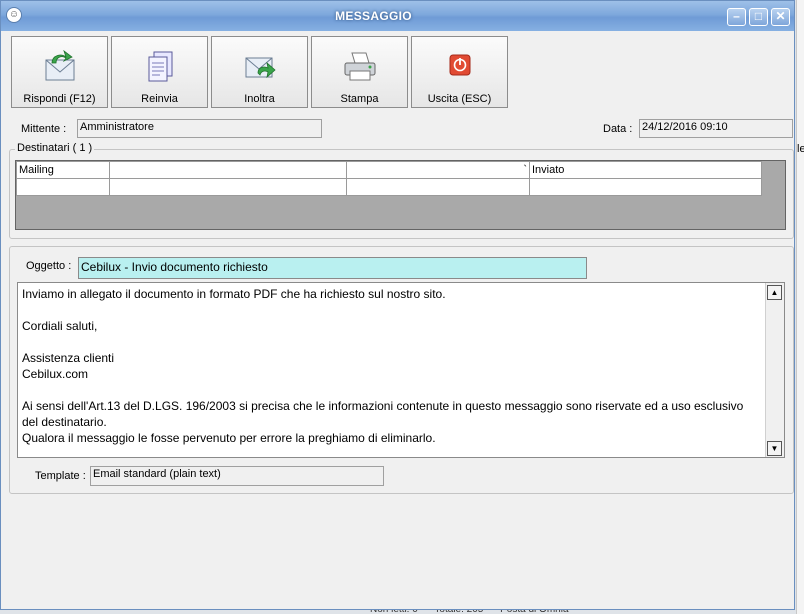 The image size is (804, 614). I want to click on exit-label: Uscita (ESC), so click(459, 99).